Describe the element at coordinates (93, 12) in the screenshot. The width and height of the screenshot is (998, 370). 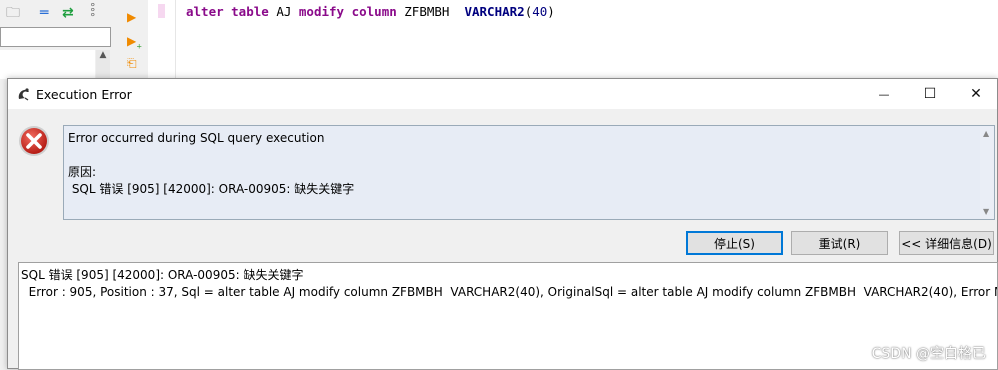
I see `more-icon: ° ° °` at that location.